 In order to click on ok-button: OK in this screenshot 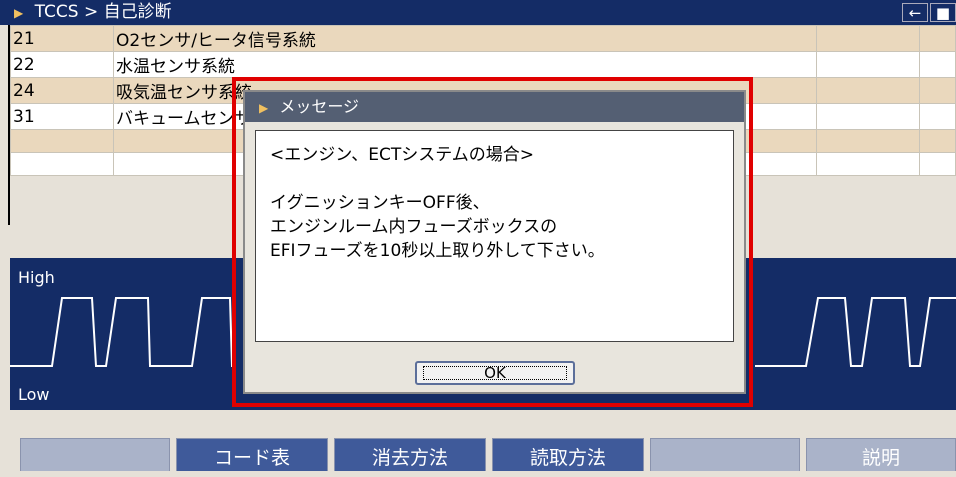, I will do `click(495, 373)`.